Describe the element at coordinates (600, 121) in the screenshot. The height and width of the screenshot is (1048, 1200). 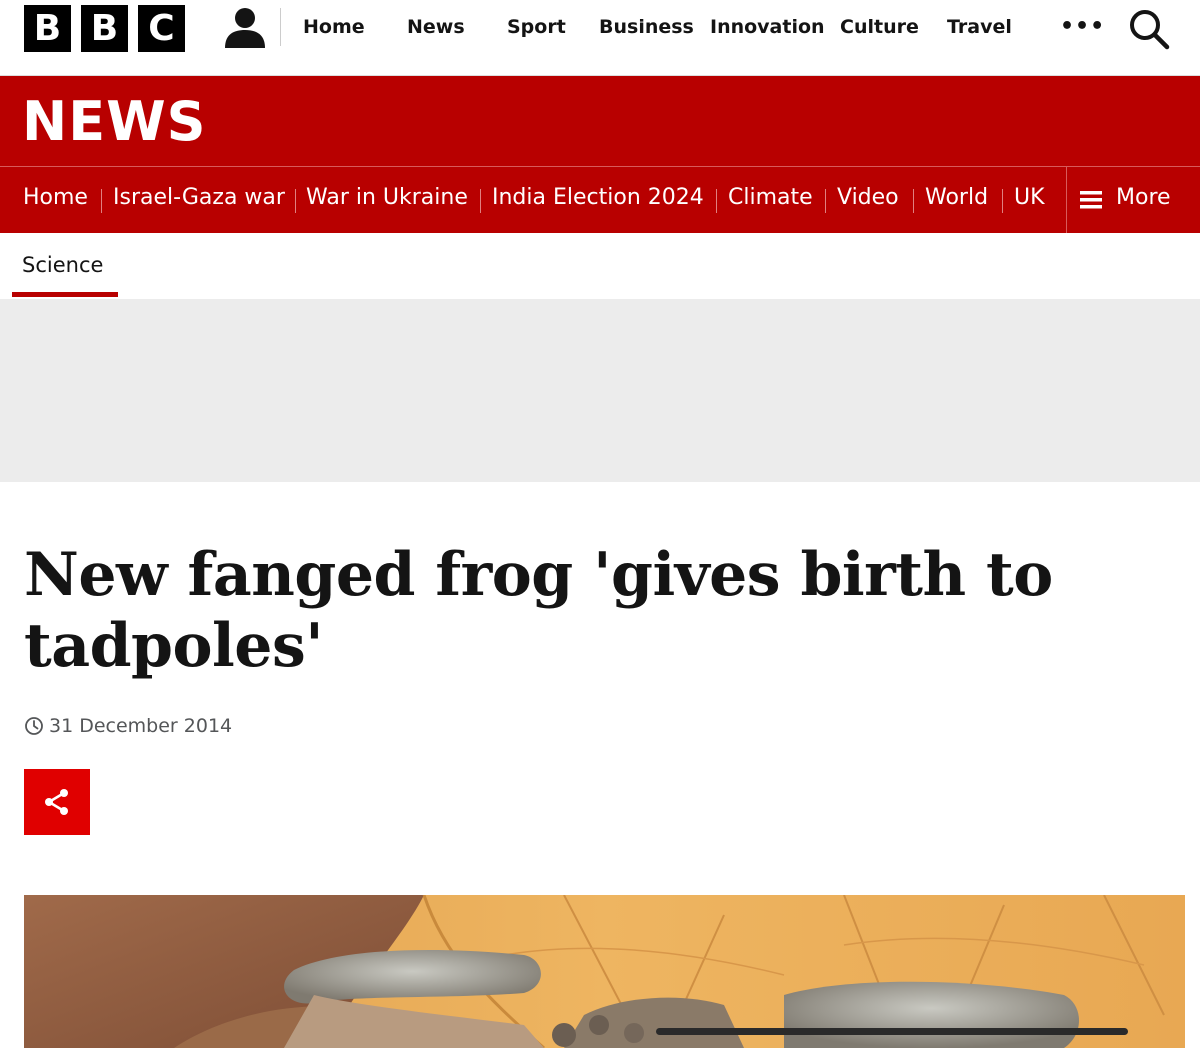
I see `news-banner: NEWS` at that location.